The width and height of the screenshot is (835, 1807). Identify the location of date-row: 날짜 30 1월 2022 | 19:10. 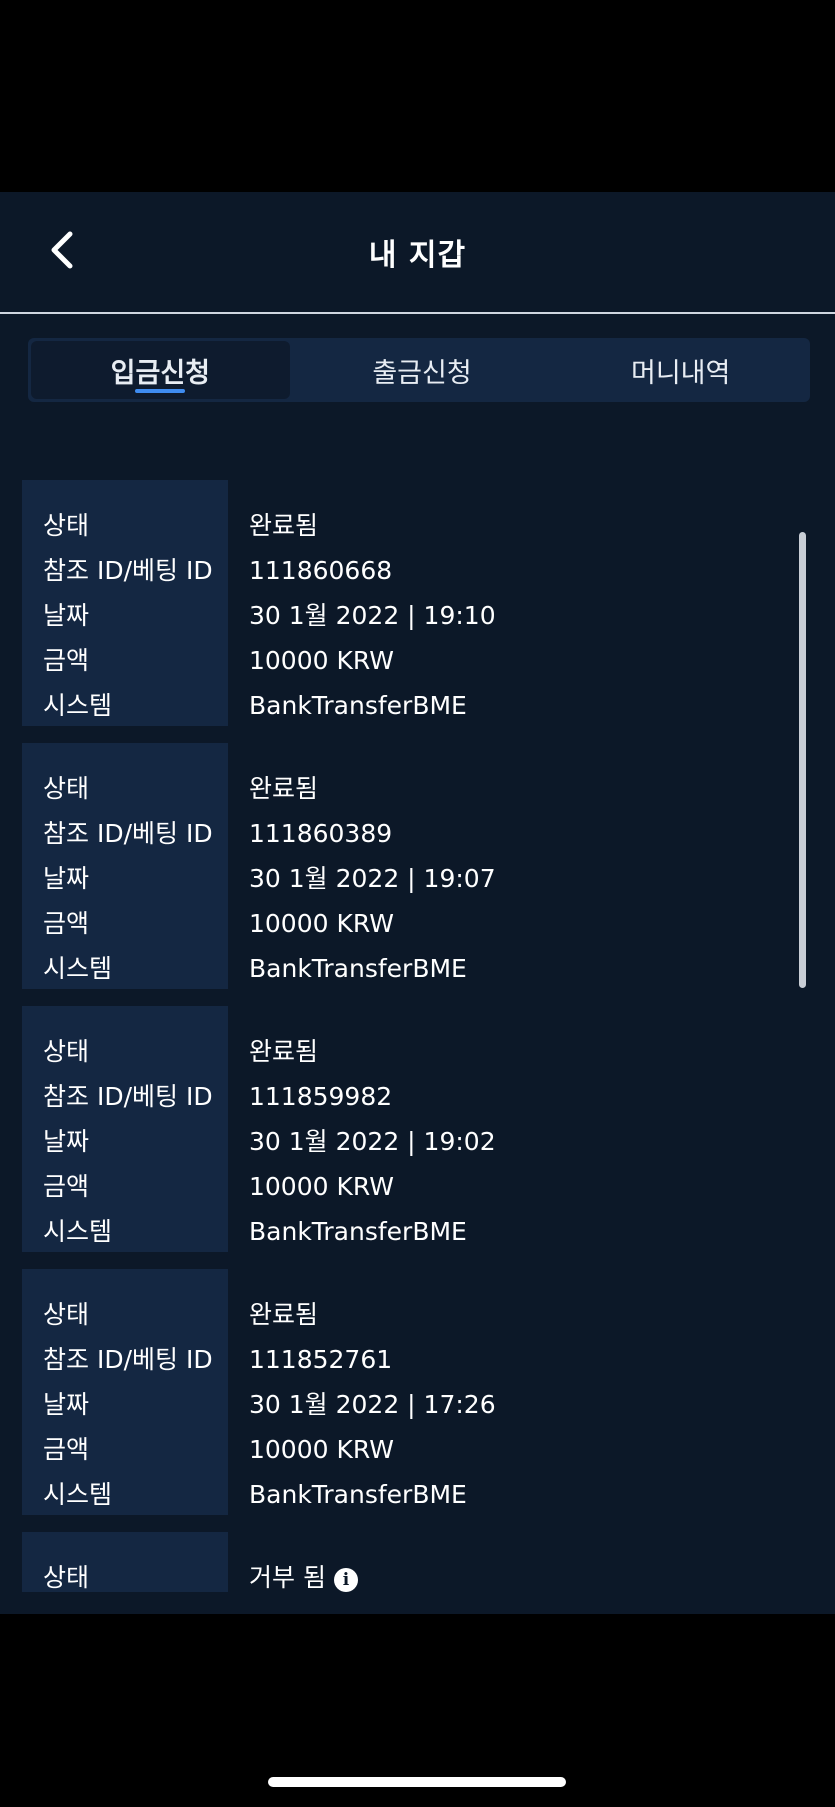
(407, 616).